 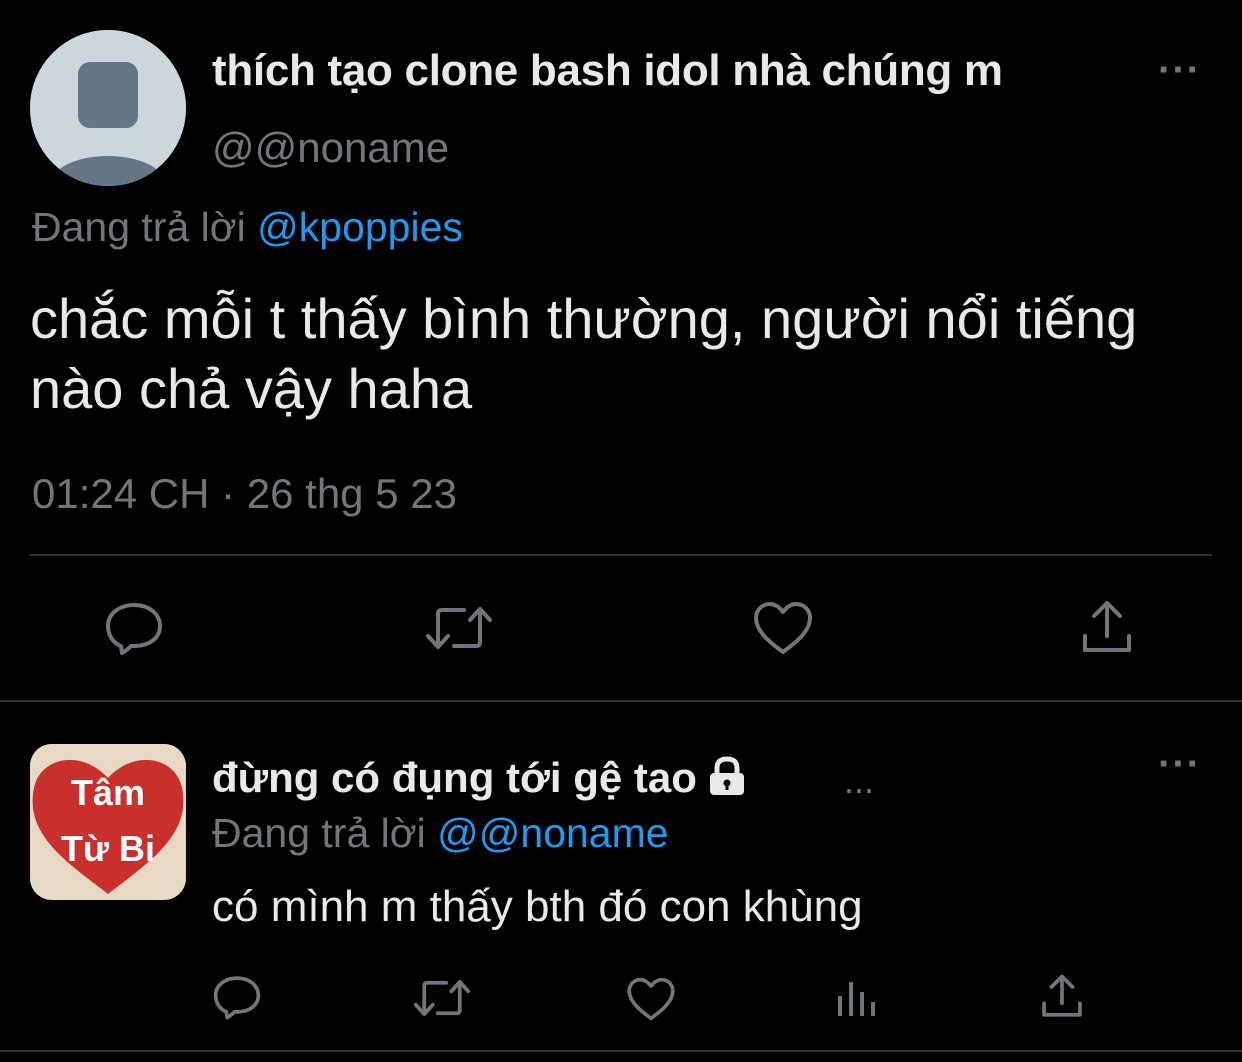 I want to click on display-name: đừng có đụng tới gệ tao, so click(x=480, y=780).